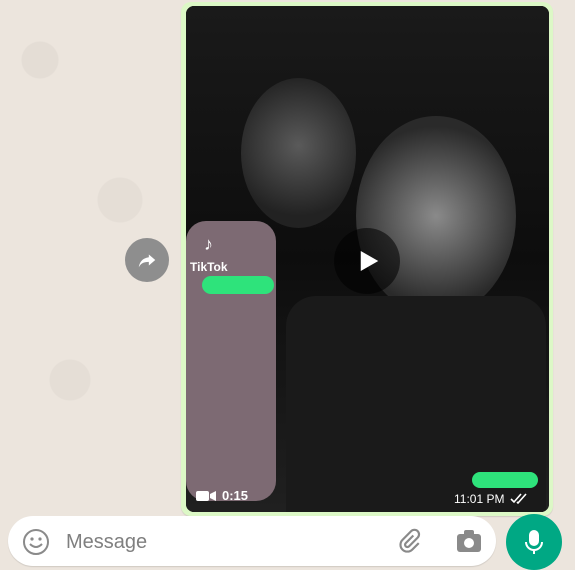 The height and width of the screenshot is (570, 575). I want to click on person-left, so click(298, 153).